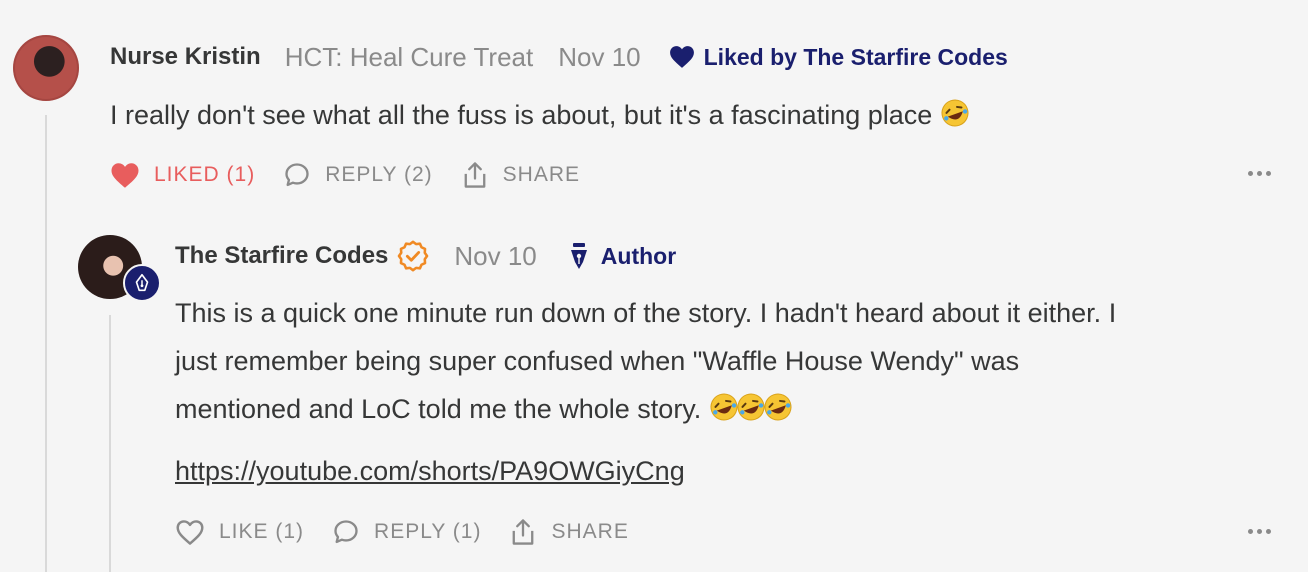  I want to click on emoji-group, so click(751, 408).